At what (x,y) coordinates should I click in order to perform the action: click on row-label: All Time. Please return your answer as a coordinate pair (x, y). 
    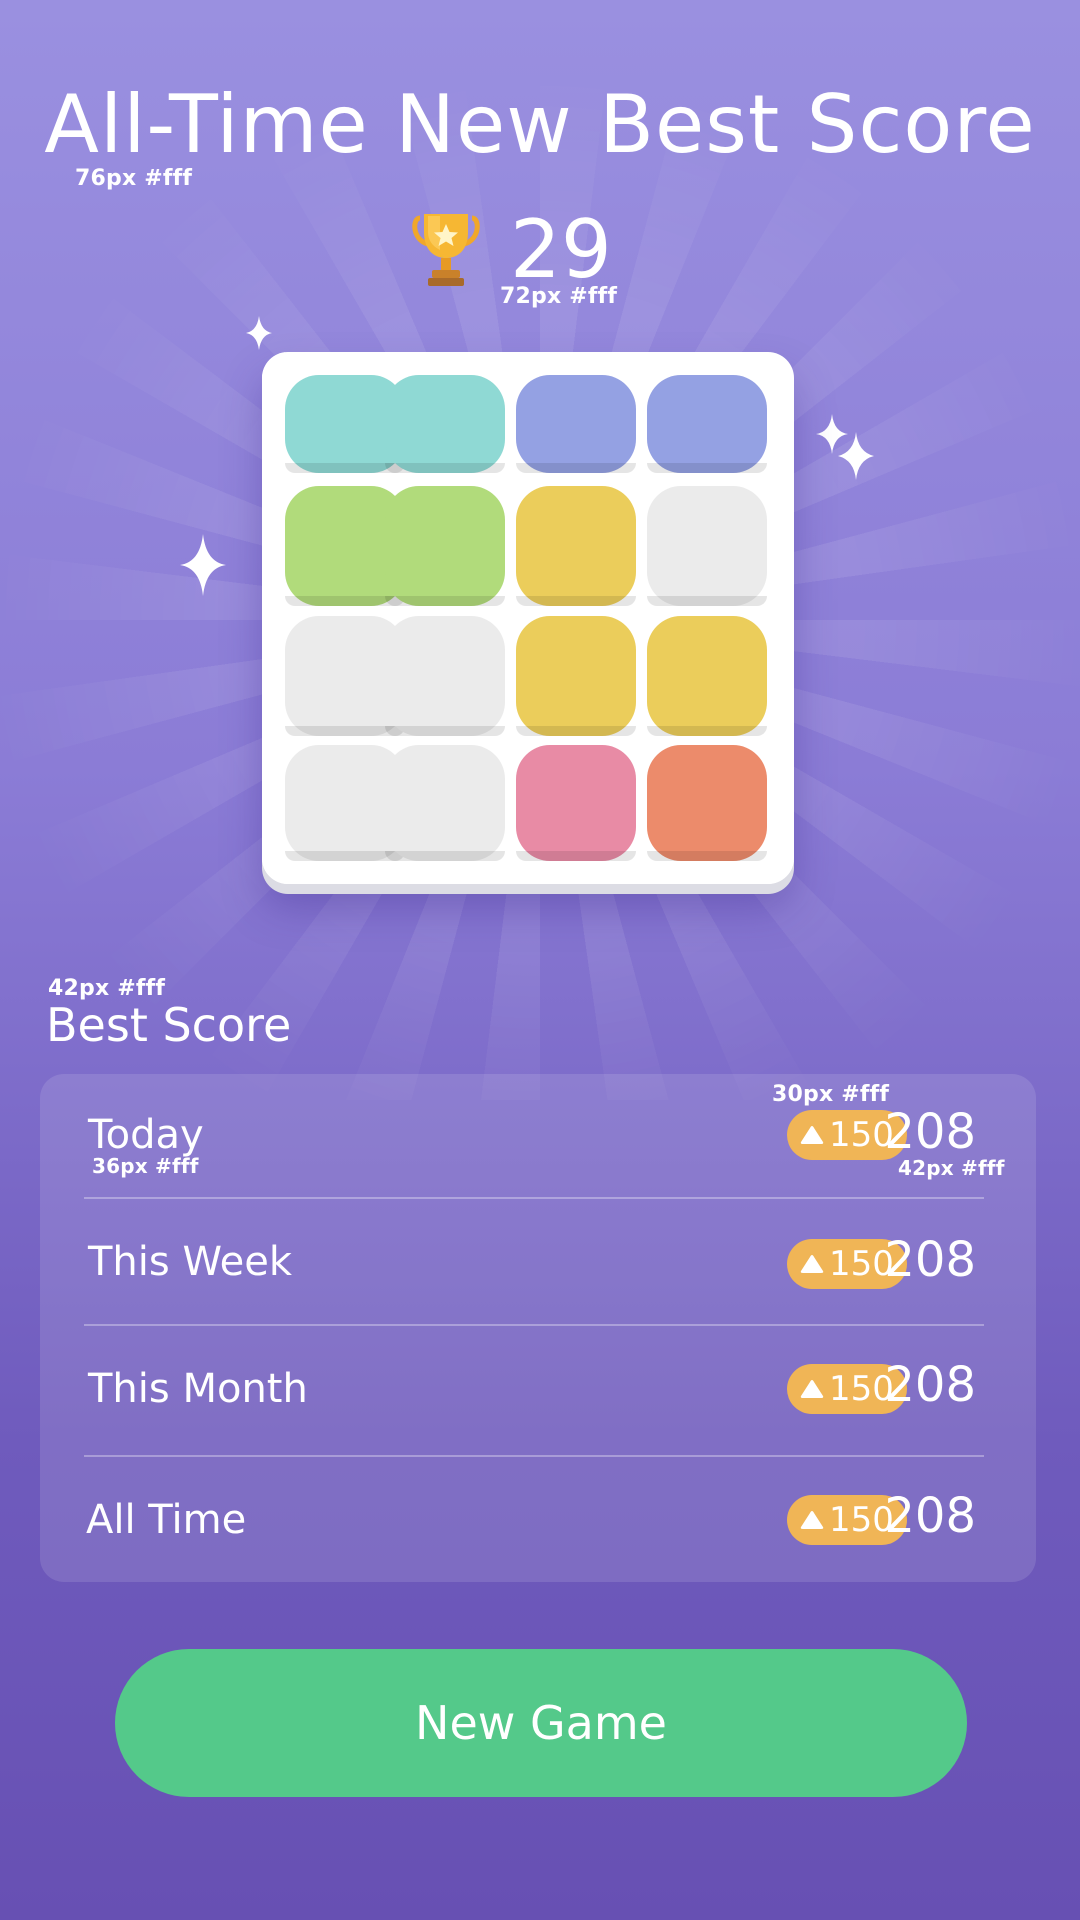
    Looking at the image, I should click on (166, 1520).